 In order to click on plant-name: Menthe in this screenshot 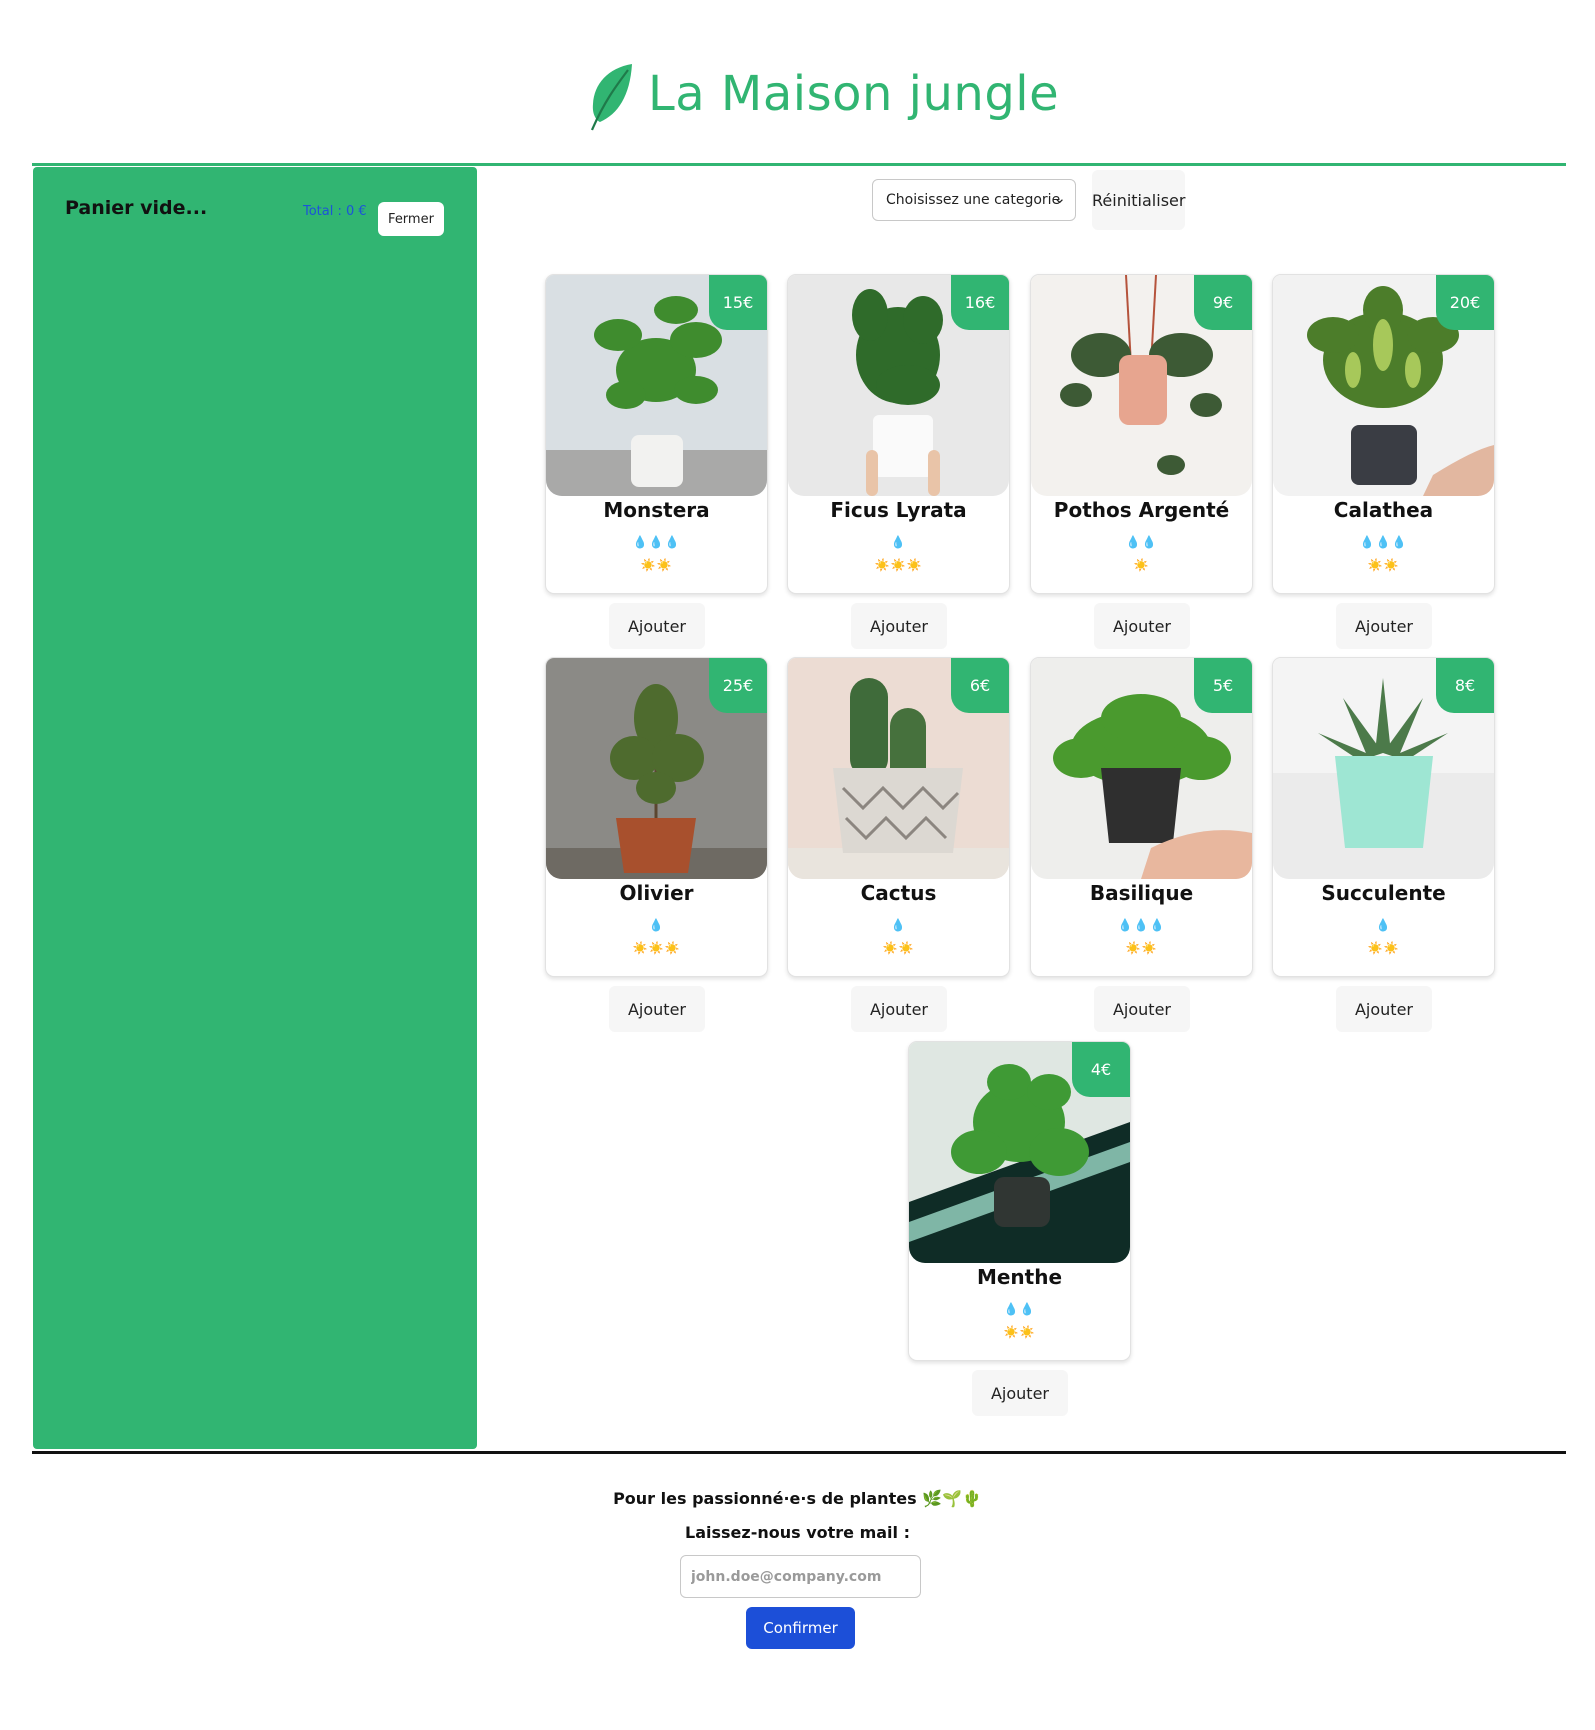, I will do `click(1019, 1277)`.